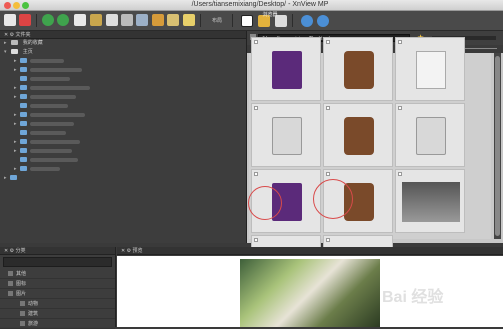 Image resolution: width=503 pixels, height=329 pixels. What do you see at coordinates (158, 20) in the screenshot?
I see `batch-convert-icon` at bounding box center [158, 20].